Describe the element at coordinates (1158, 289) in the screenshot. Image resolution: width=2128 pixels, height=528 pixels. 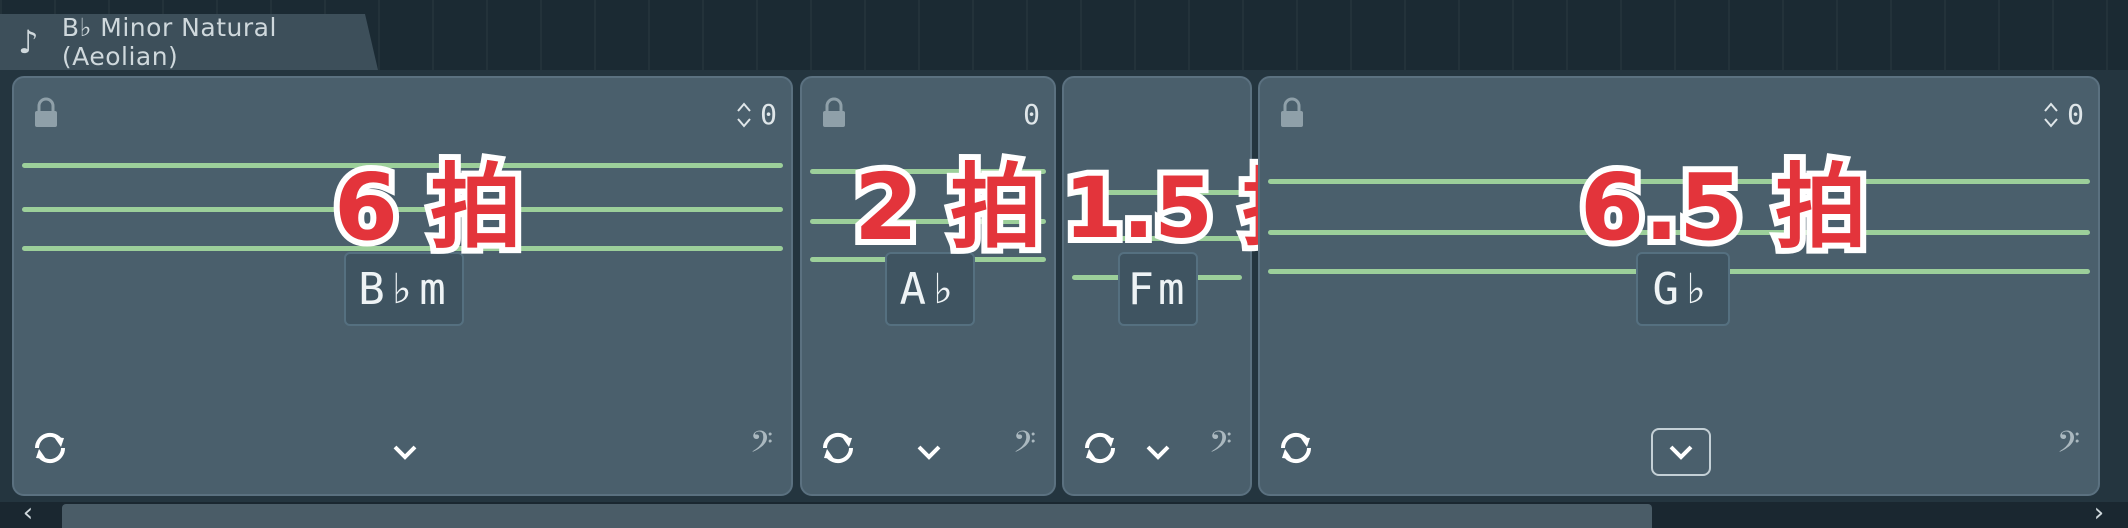
I see `chord-name: Fm` at that location.